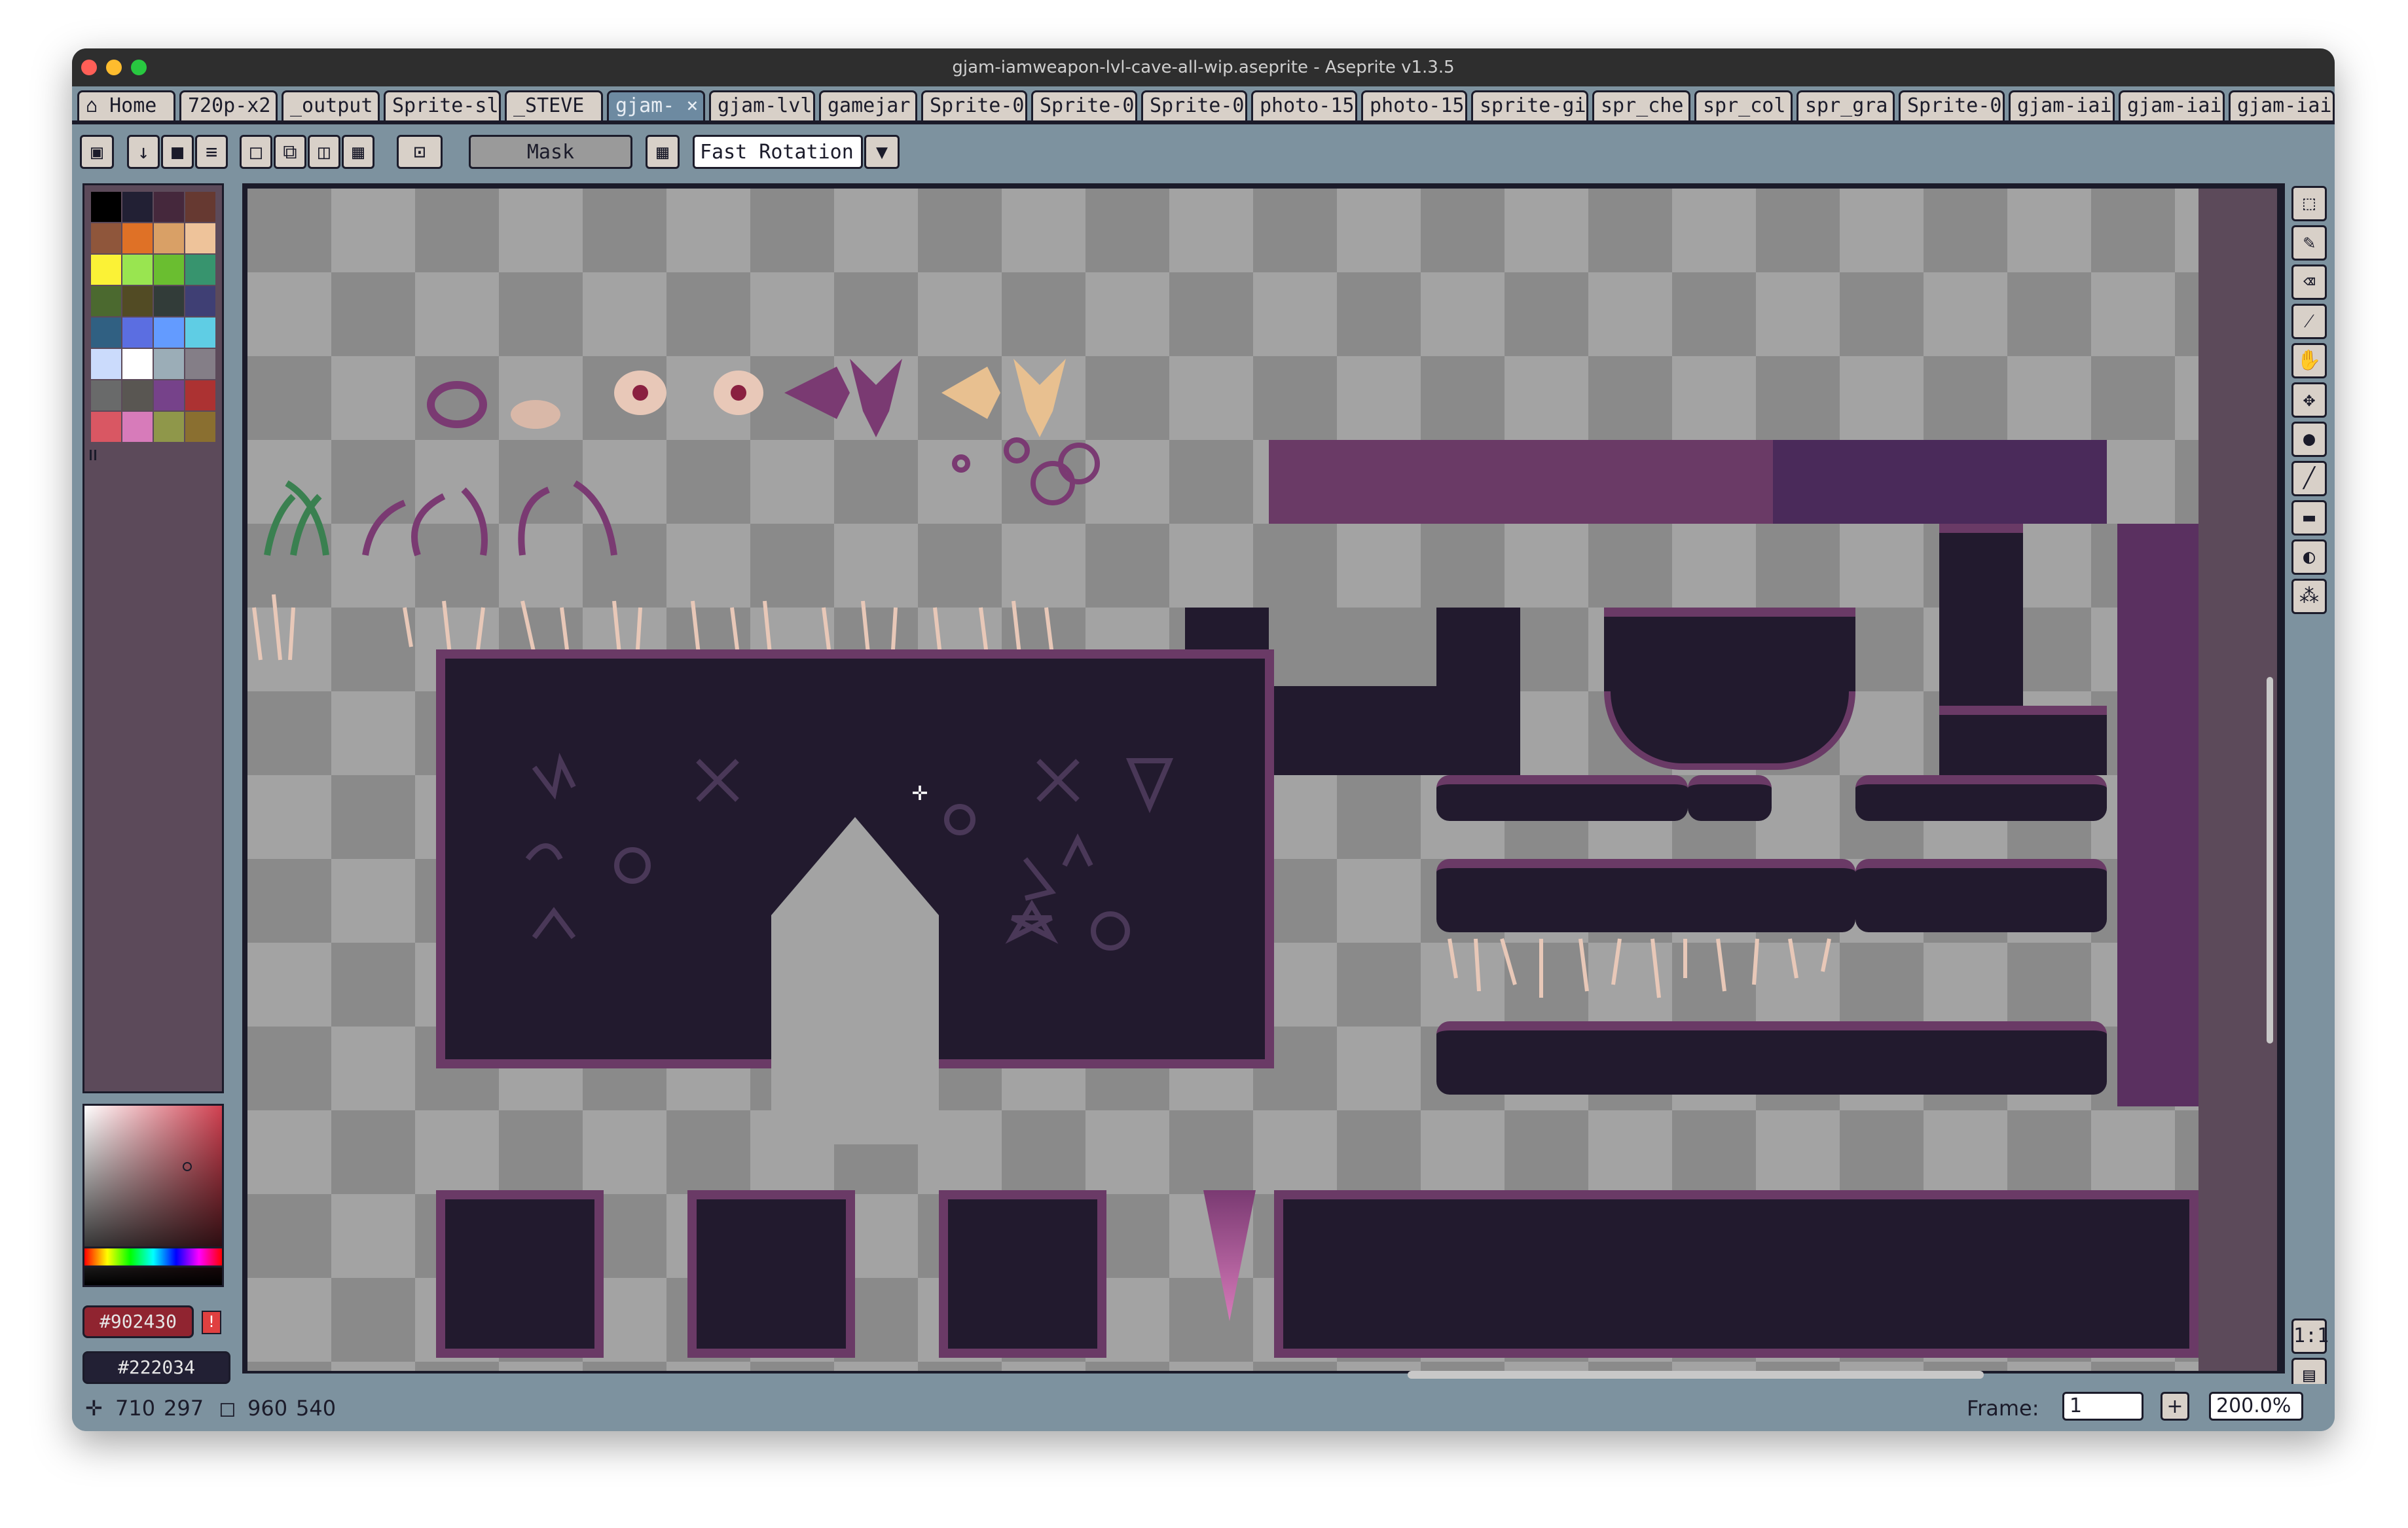 Image resolution: width=2408 pixels, height=1528 pixels. Describe the element at coordinates (114, 67) in the screenshot. I see `minimize-window-button` at that location.